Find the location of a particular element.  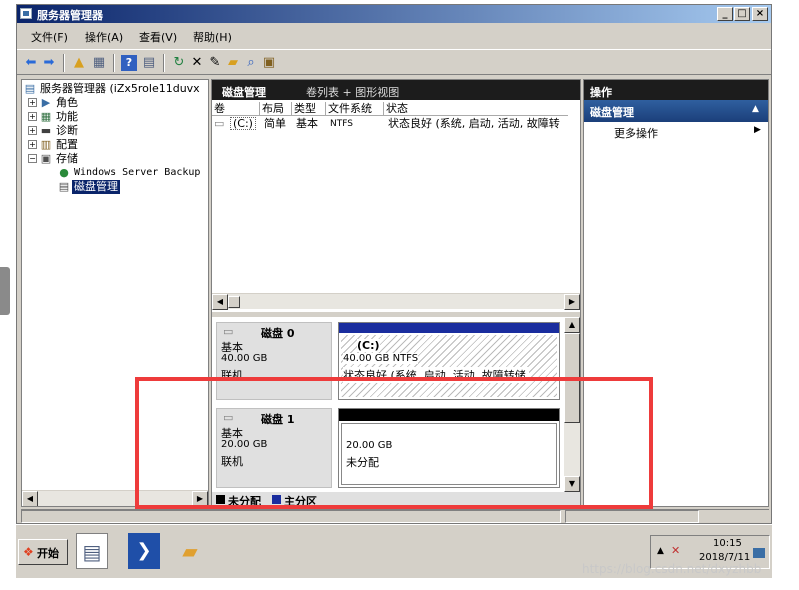

menu-file: 文件(F) is located at coordinates (49, 37).